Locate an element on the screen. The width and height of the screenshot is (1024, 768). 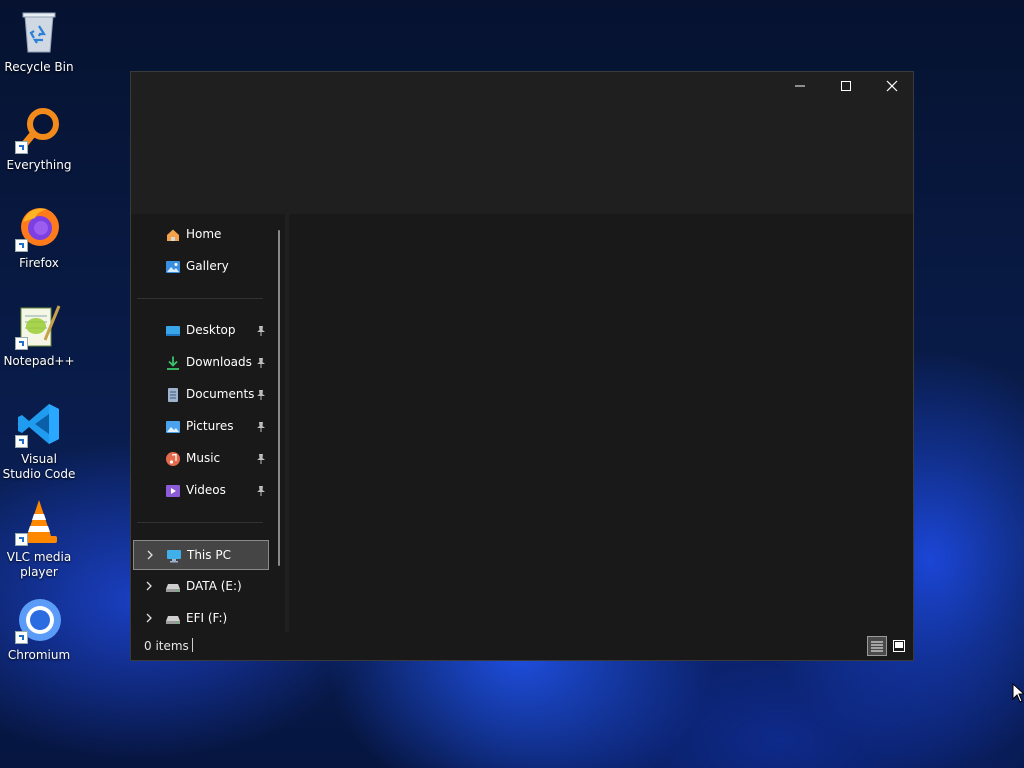
nav-item-downloads: Downloads is located at coordinates (201, 363).